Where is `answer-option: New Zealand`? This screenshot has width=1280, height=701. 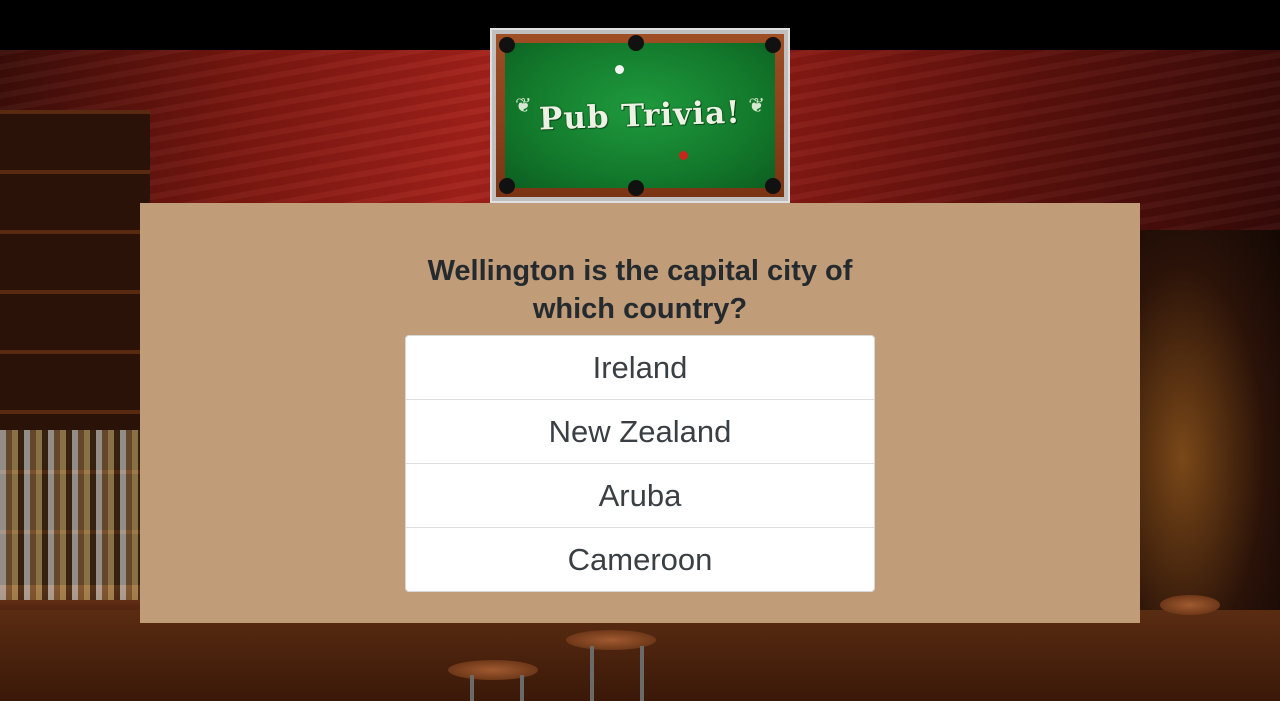
answer-option: New Zealand is located at coordinates (640, 432).